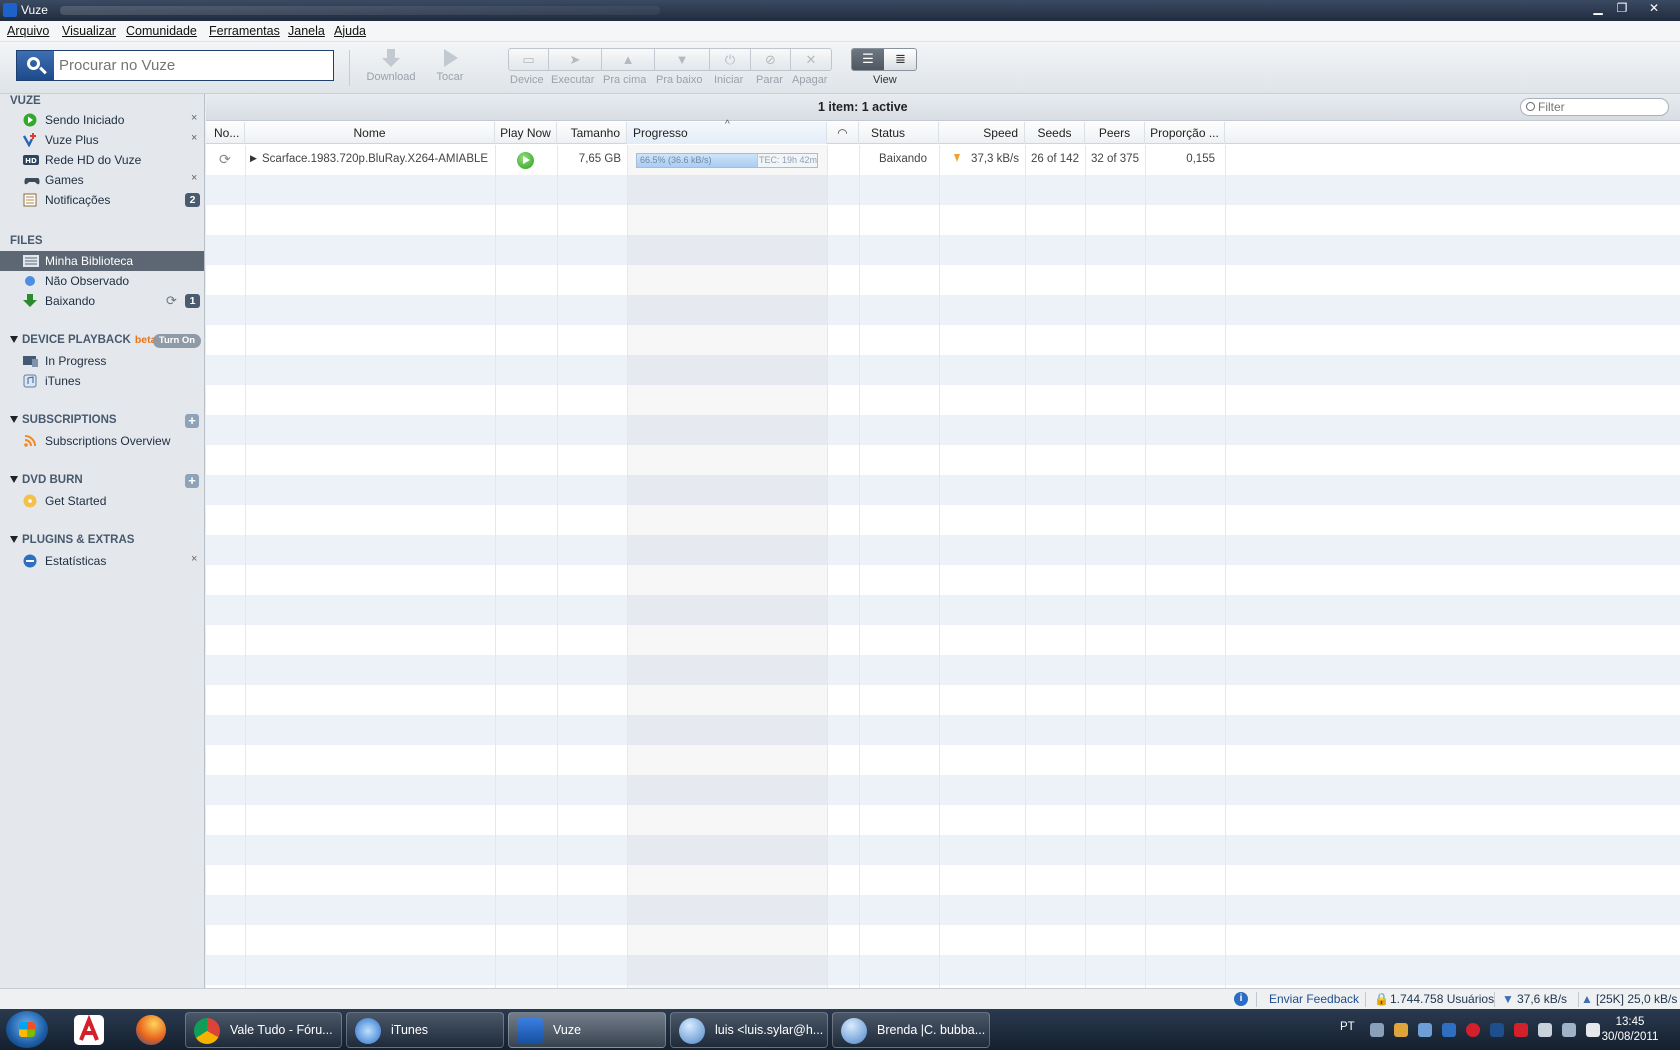 Image resolution: width=1680 pixels, height=1050 pixels. What do you see at coordinates (573, 80) in the screenshot?
I see `execute-label: Executar` at bounding box center [573, 80].